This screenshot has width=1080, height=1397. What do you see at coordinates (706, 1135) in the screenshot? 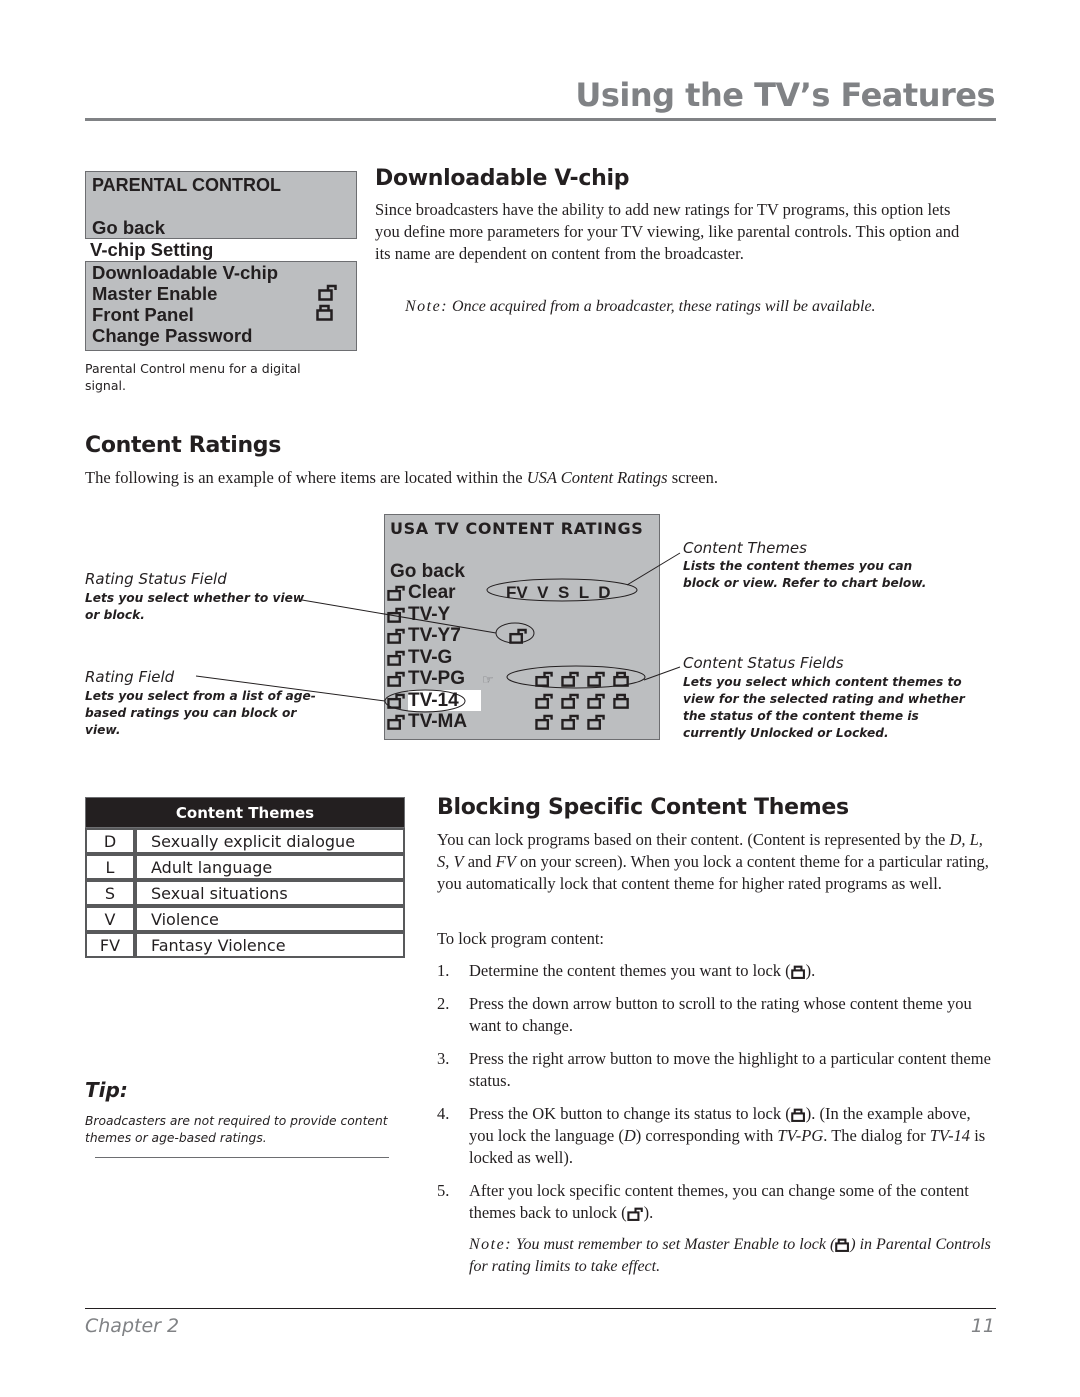
I see `step-text: ) corresponding with` at bounding box center [706, 1135].